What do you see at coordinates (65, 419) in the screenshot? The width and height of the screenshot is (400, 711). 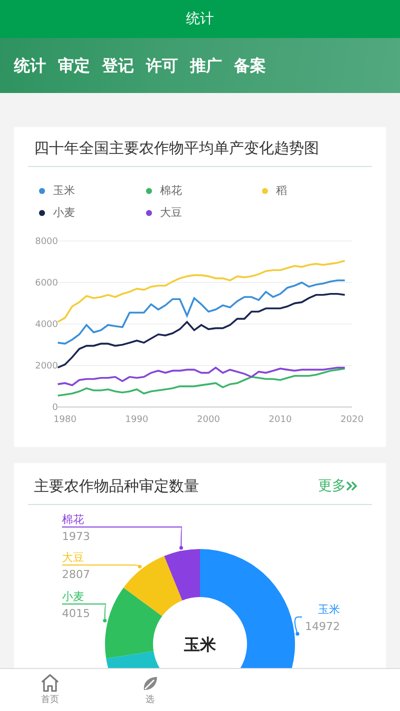 I see `axis-label: 1980` at bounding box center [65, 419].